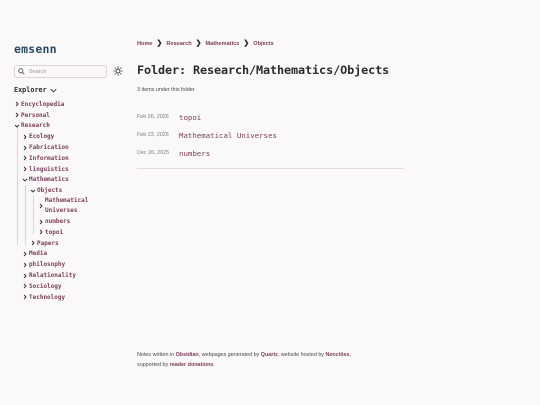 The width and height of the screenshot is (540, 405). Describe the element at coordinates (52, 276) in the screenshot. I see `tree-item-label: Relationality` at that location.